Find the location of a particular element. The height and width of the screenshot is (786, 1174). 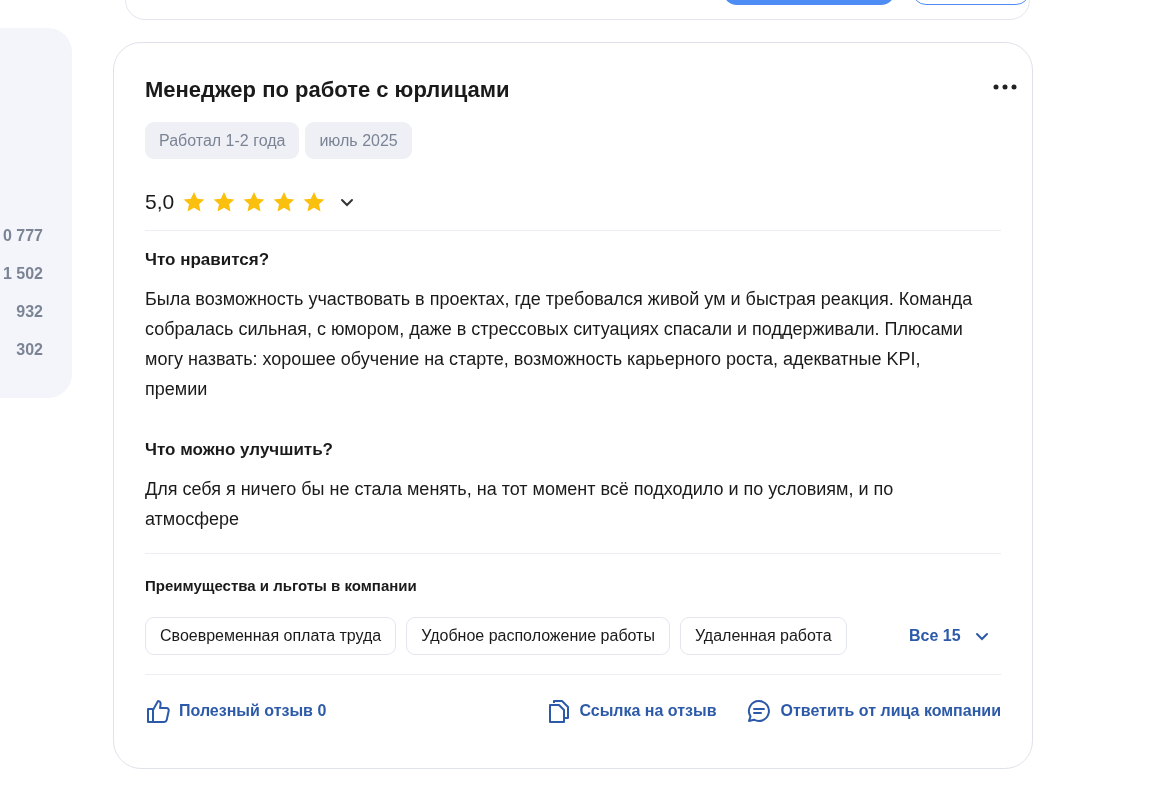

benefit-chip: Удобное расположение работы is located at coordinates (538, 636).